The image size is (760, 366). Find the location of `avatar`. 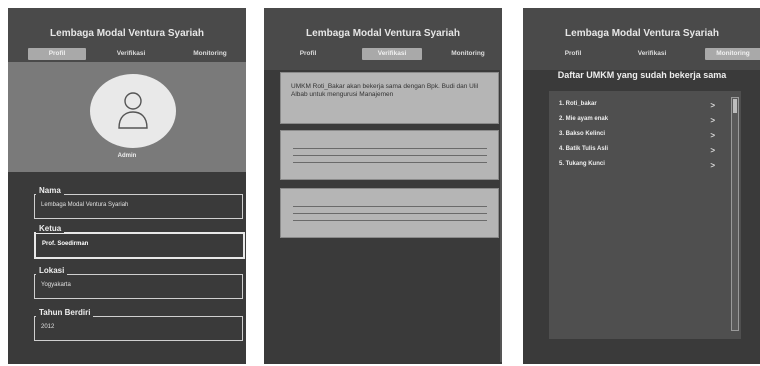

avatar is located at coordinates (133, 111).